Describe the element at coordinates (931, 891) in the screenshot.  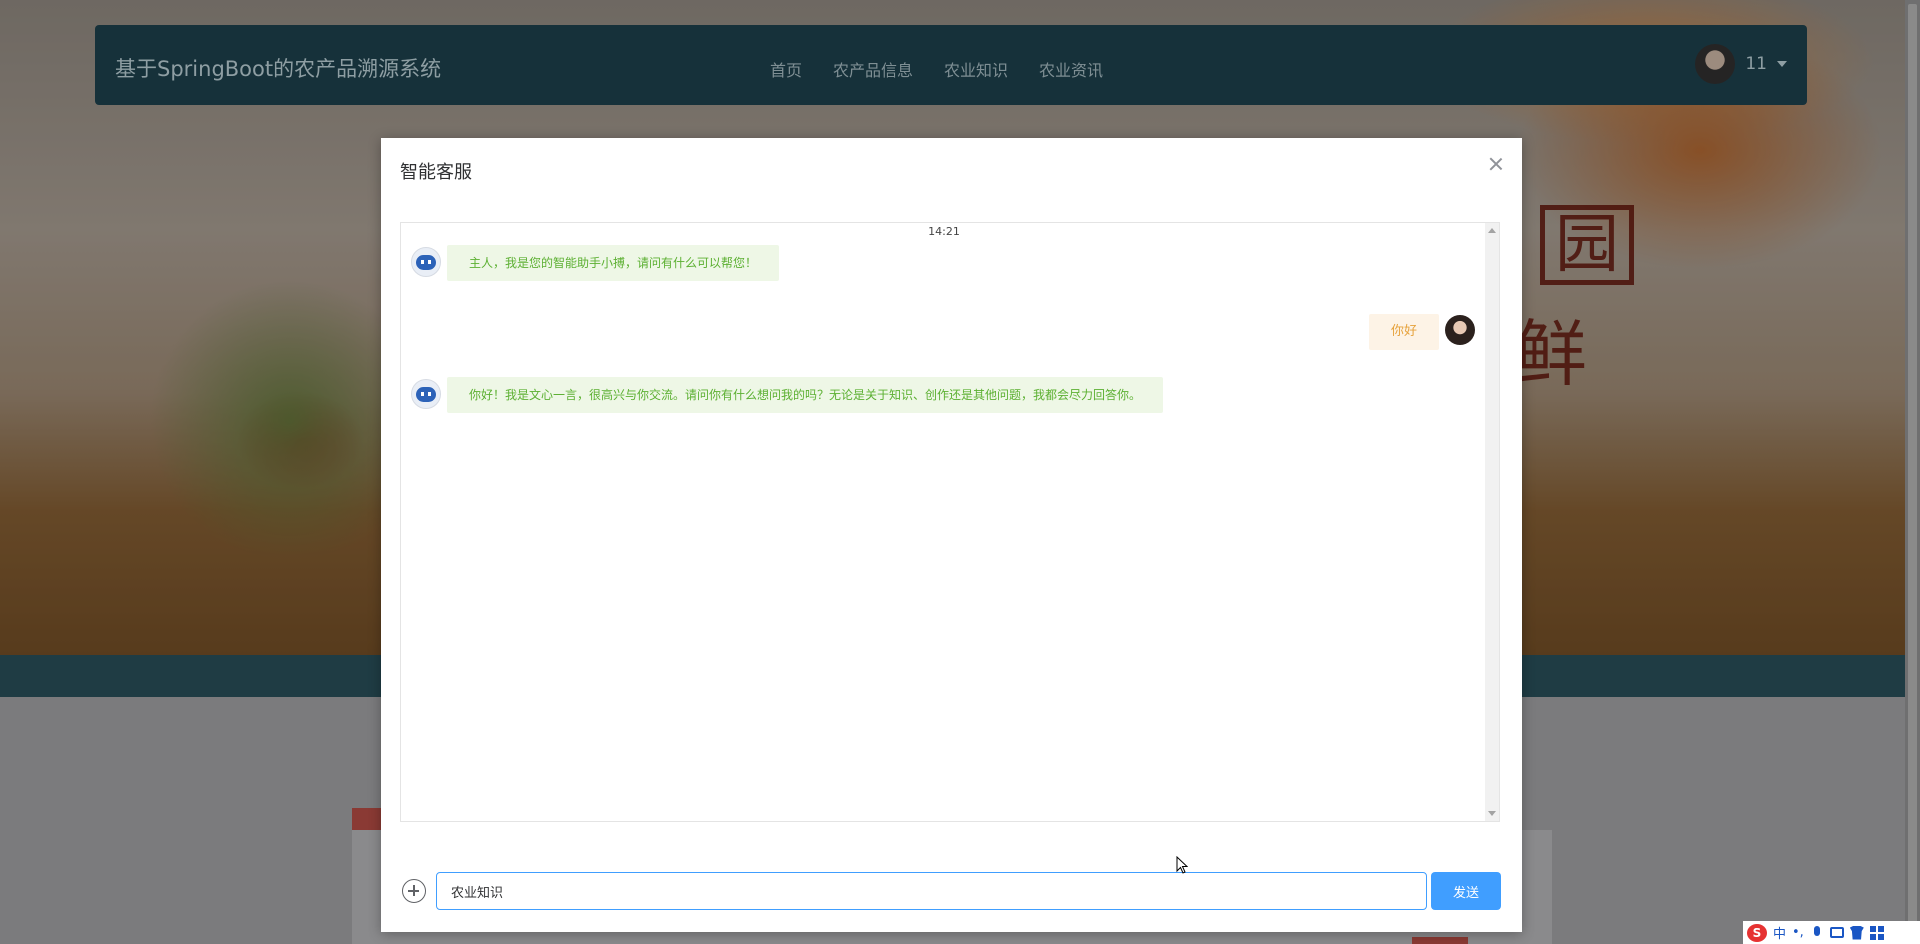
I see `chat-input` at that location.